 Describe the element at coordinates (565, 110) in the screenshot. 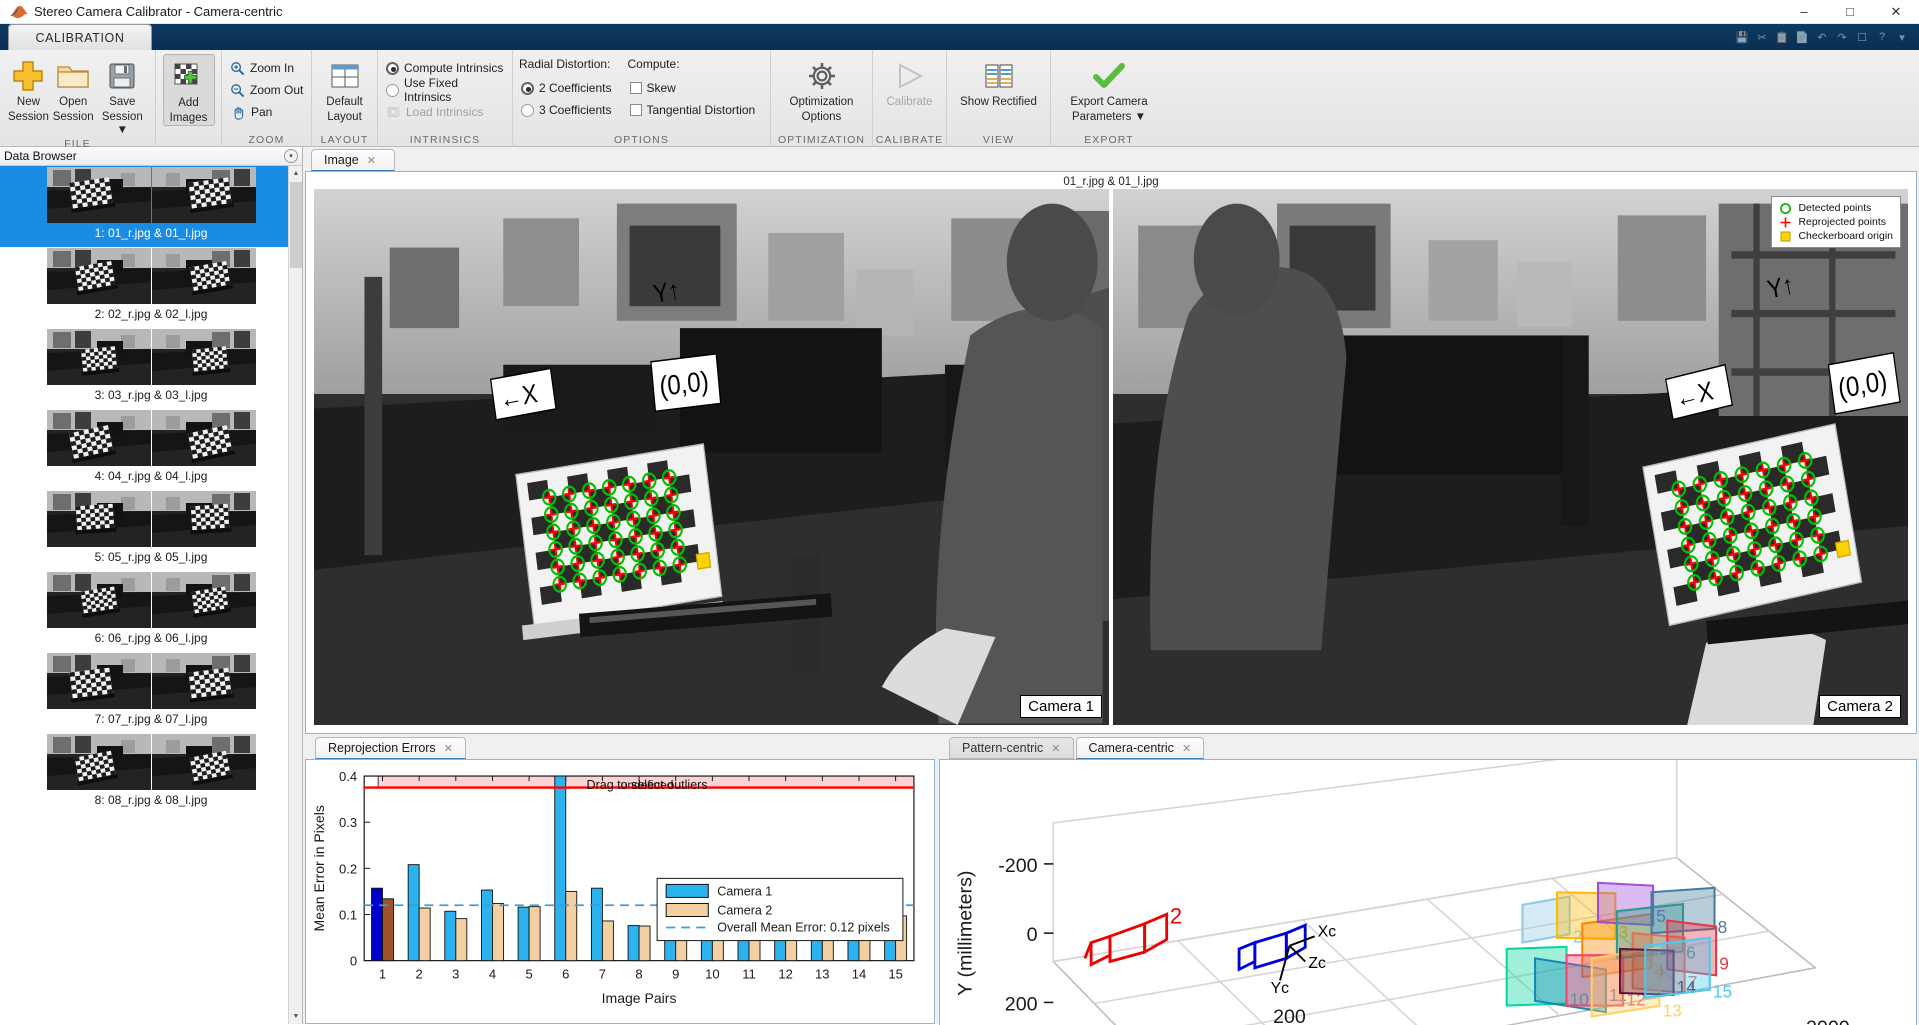

I see `three-coefficients-radio: 3 Coefficients` at that location.